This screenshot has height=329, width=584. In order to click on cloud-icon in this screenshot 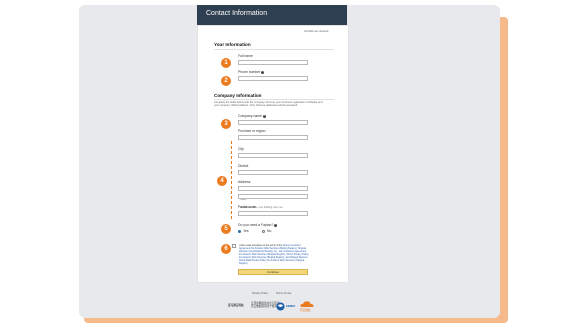, I will do `click(307, 304)`.